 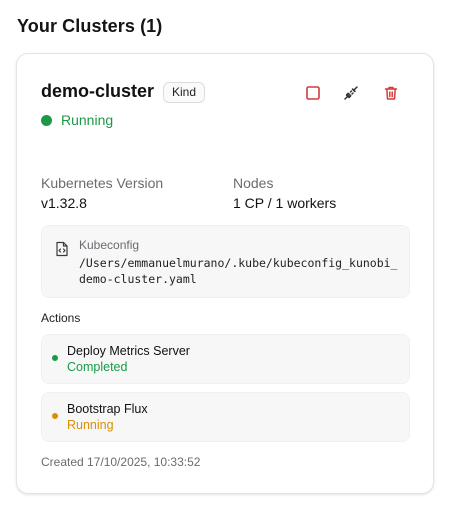 I want to click on cluster-type-badge: Kind, so click(x=184, y=92).